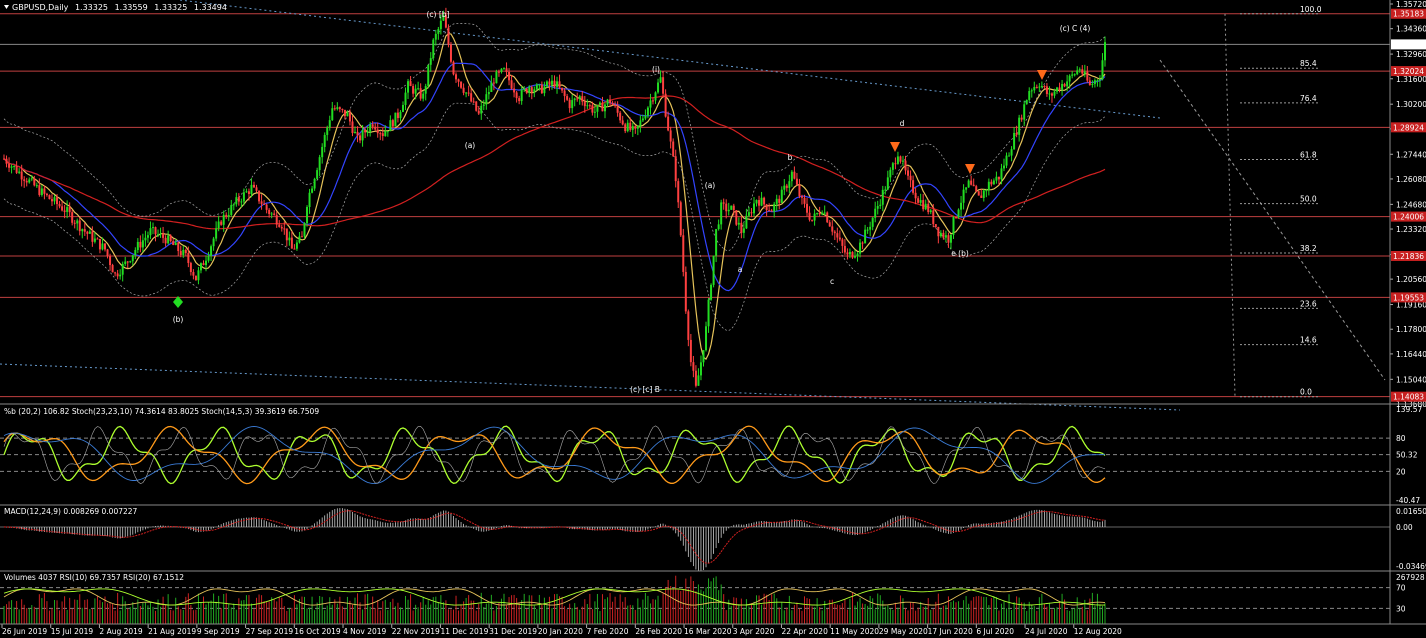 The image size is (1426, 638). I want to click on wave-label: d, so click(902, 123).